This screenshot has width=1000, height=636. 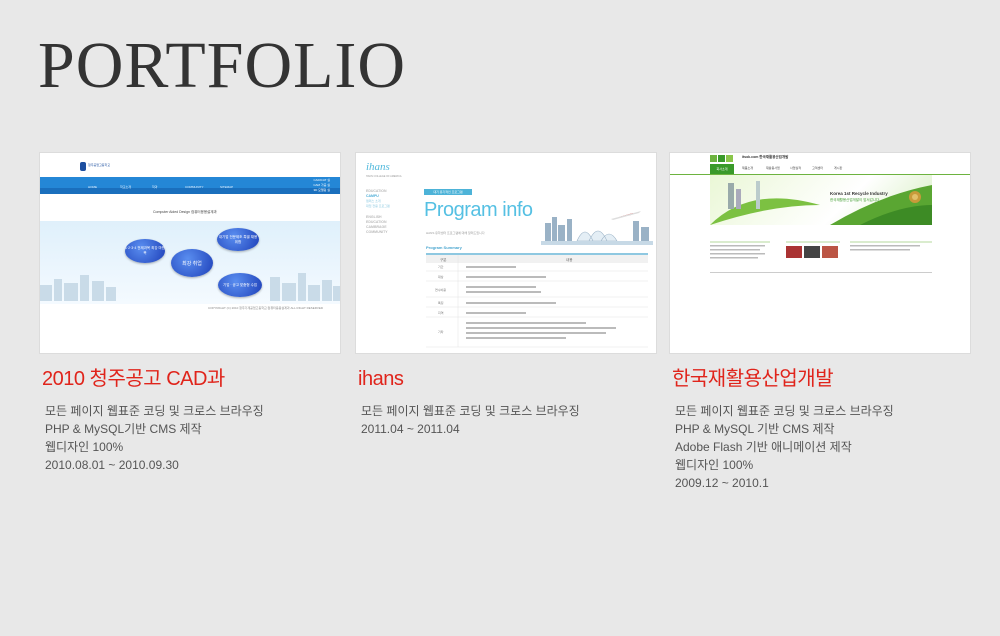 I want to click on thumb-nav-item: 게시판, so click(x=838, y=168).